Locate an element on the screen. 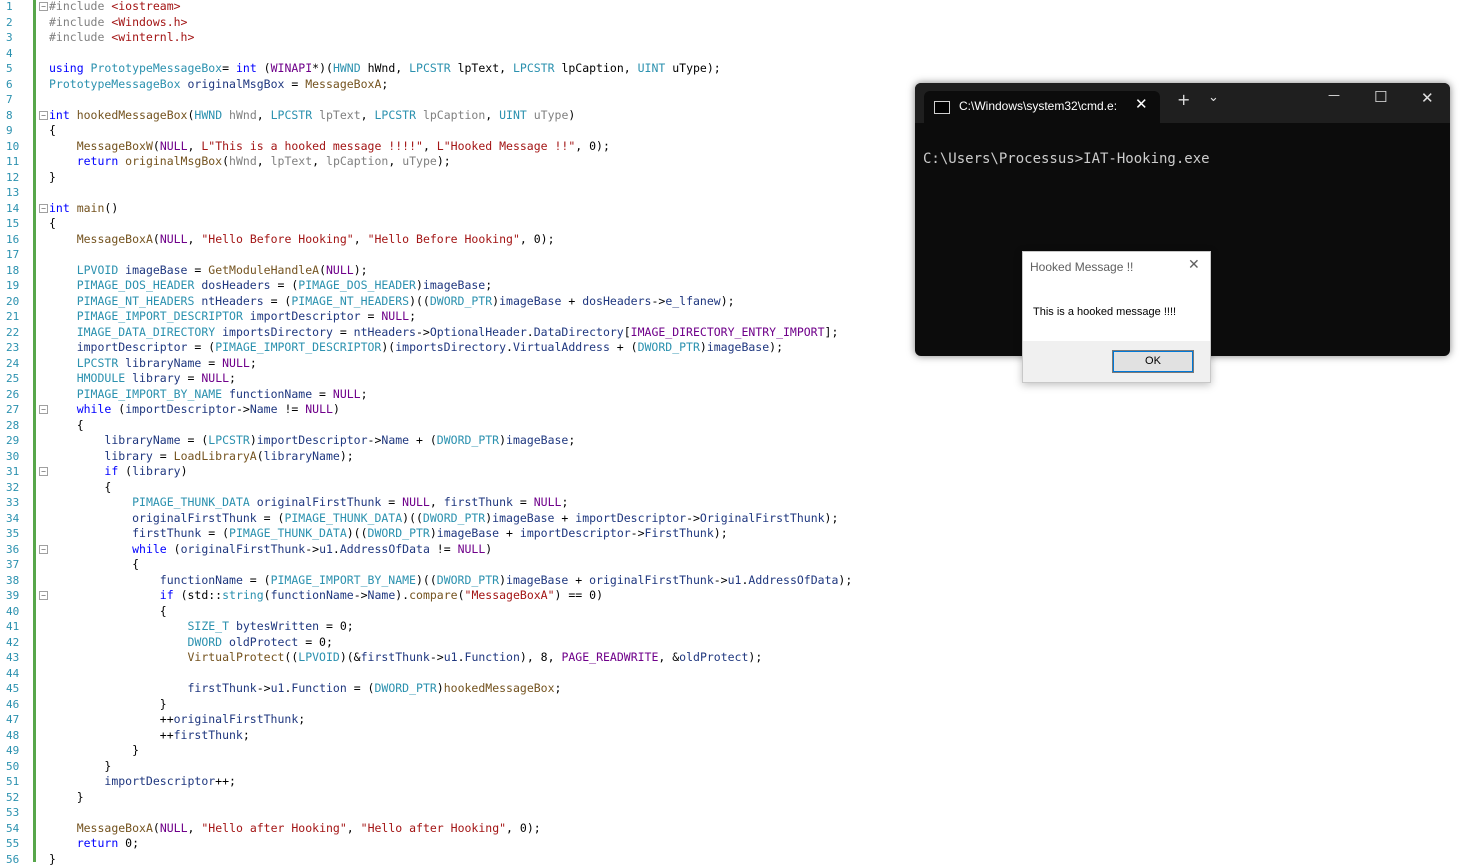 The width and height of the screenshot is (1462, 867). code-line: 40 { is located at coordinates (731, 612).